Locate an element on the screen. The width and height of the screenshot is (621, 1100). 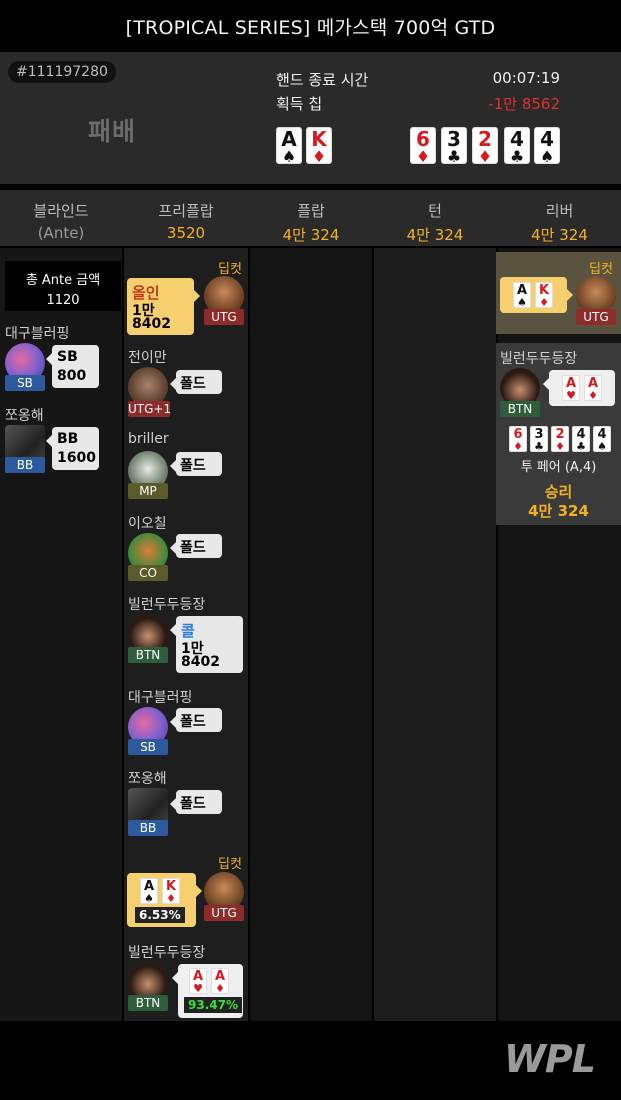
chips-label: 획득 칩 is located at coordinates (299, 104).